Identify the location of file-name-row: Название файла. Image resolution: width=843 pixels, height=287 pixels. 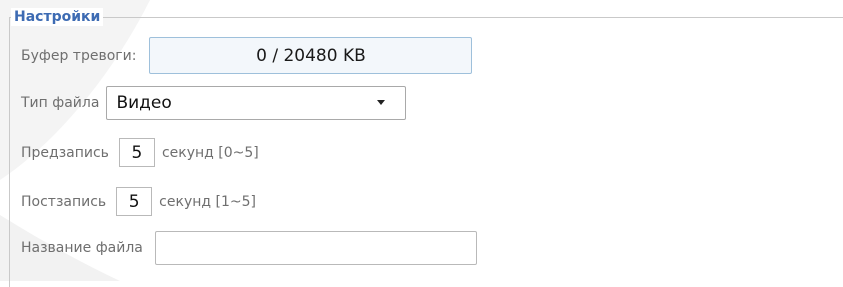
(249, 248).